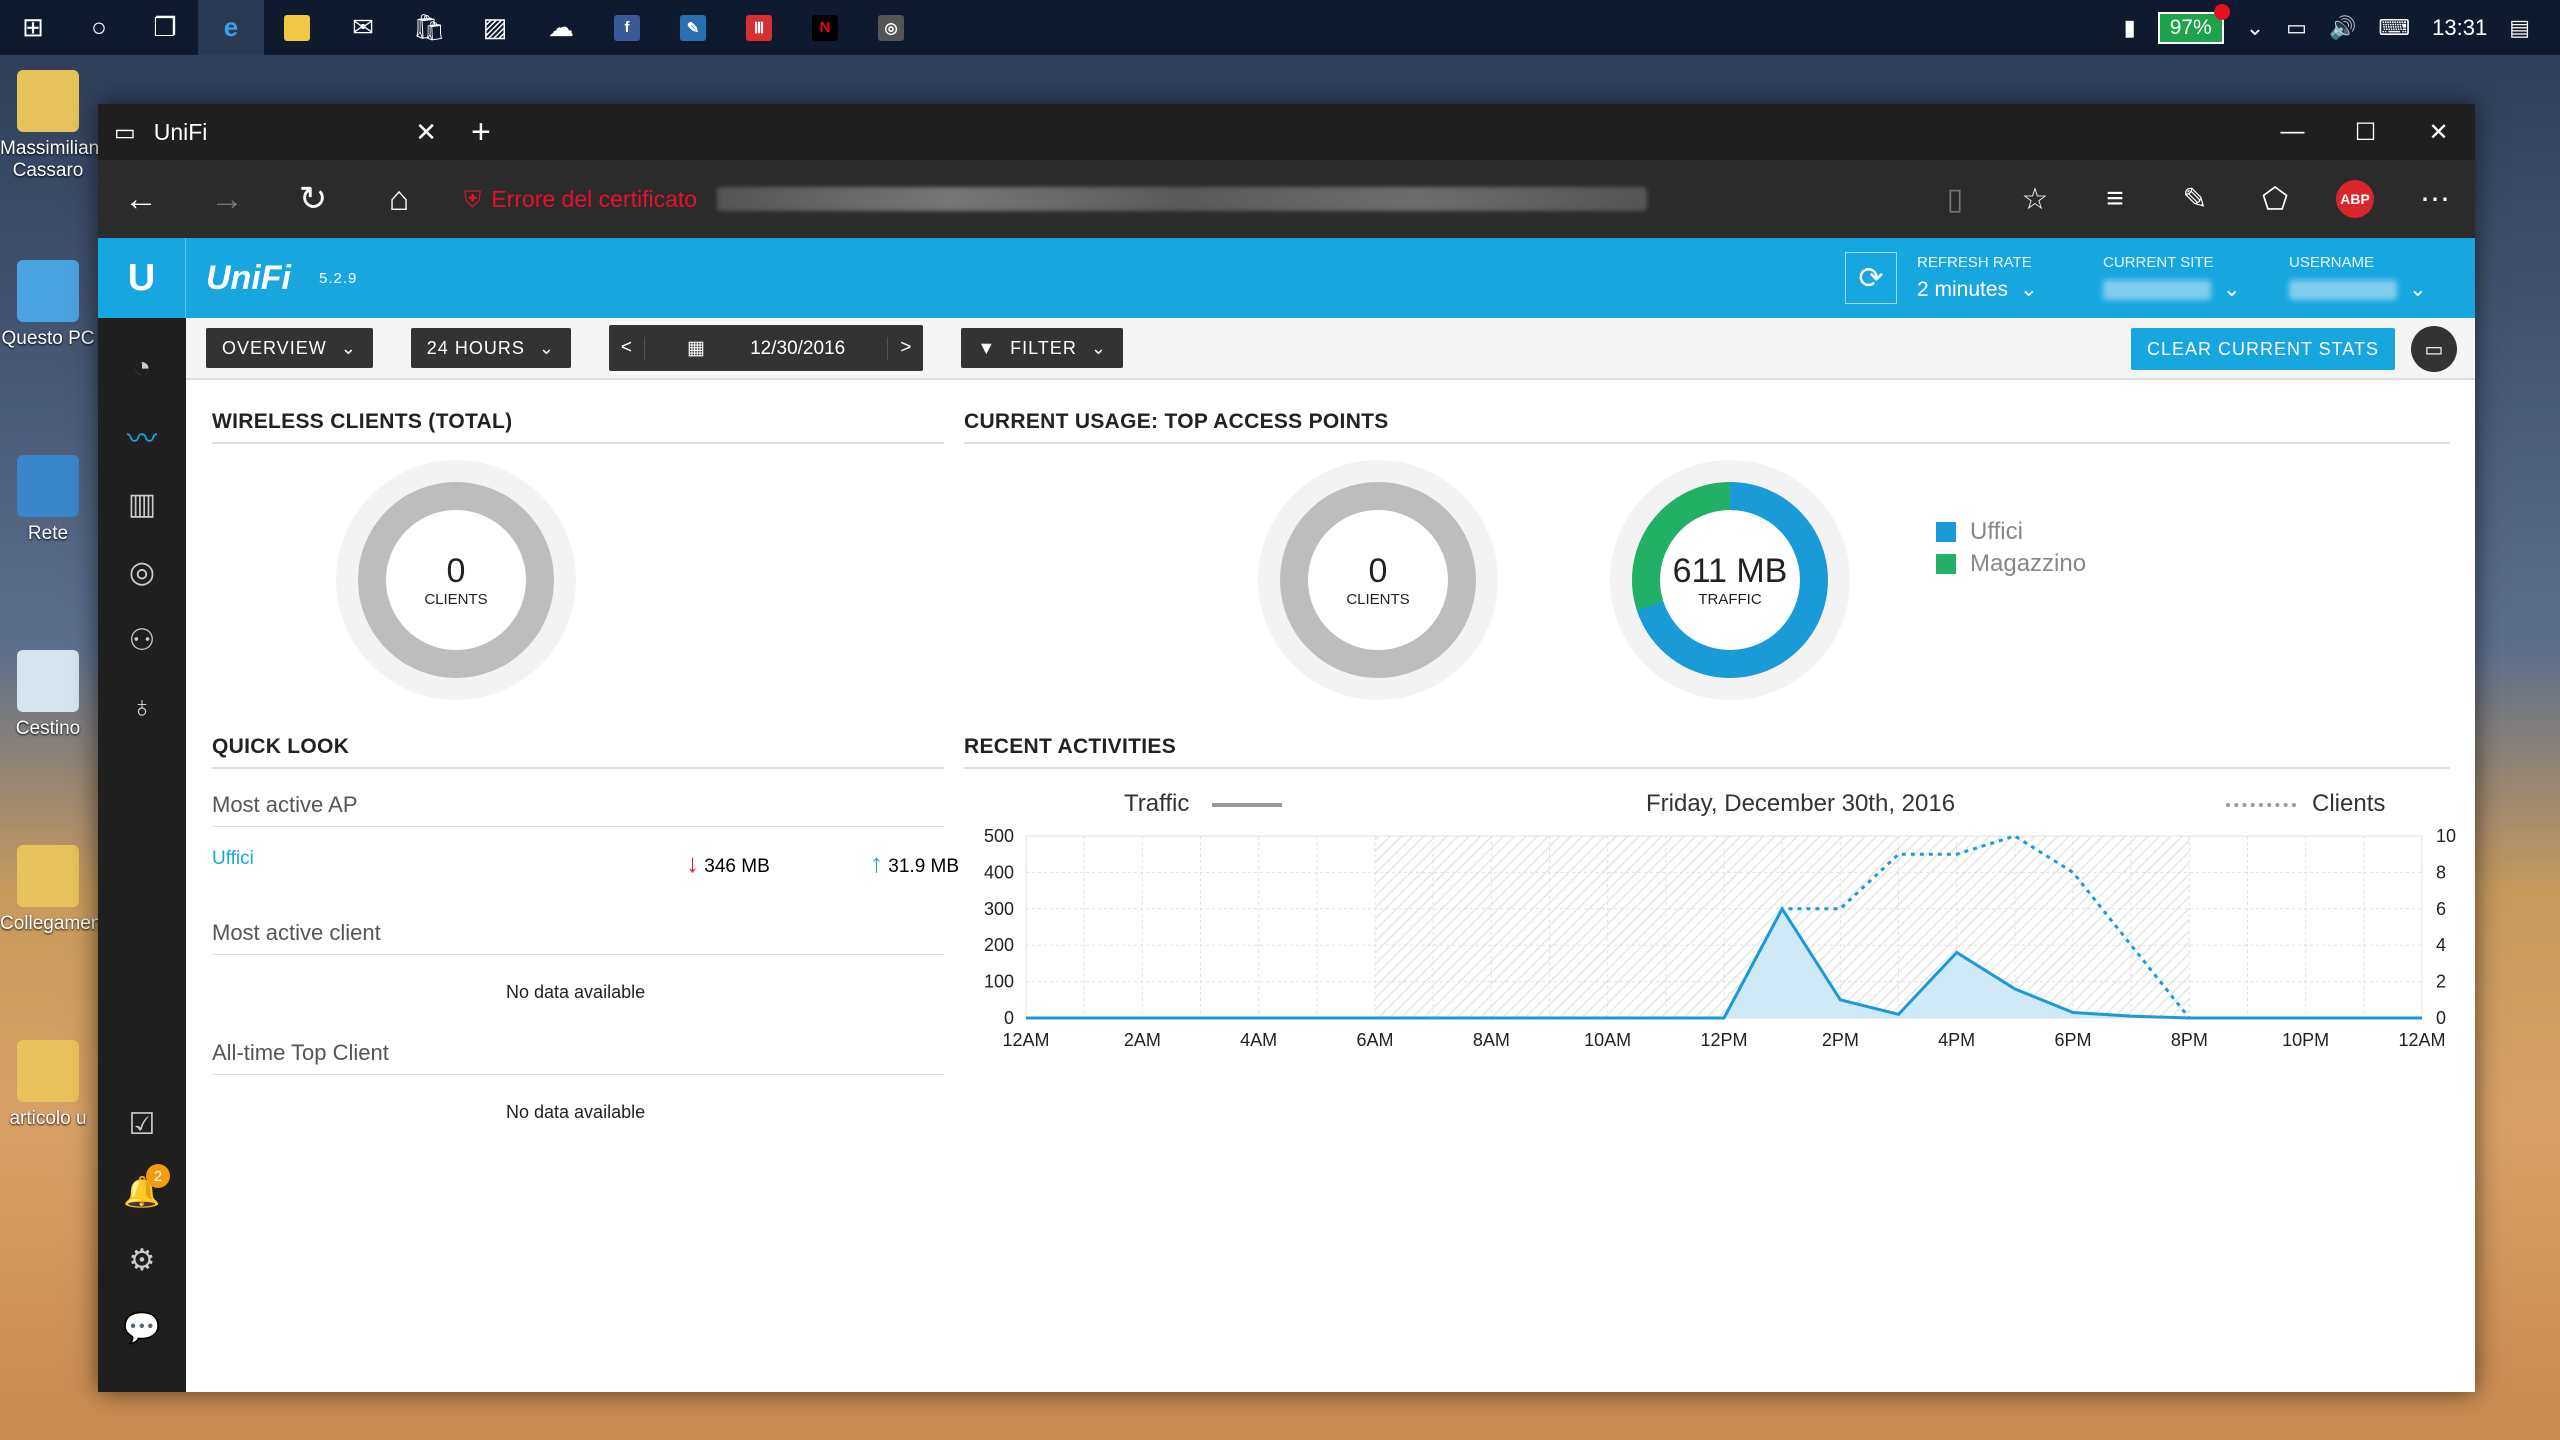 This screenshot has height=1440, width=2560. I want to click on overview-label: OVERVIEW, so click(274, 347).